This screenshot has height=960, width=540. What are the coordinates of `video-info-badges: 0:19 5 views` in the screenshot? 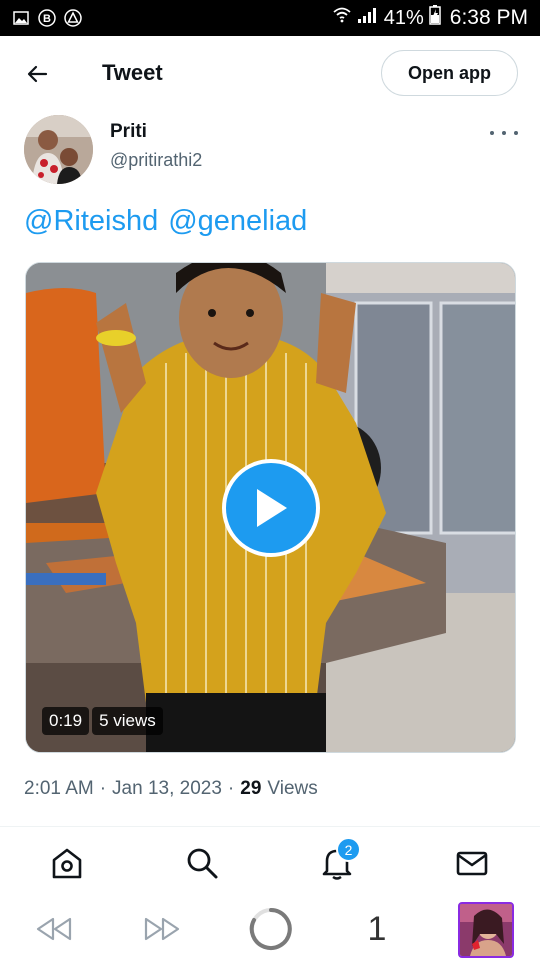 It's located at (102, 721).